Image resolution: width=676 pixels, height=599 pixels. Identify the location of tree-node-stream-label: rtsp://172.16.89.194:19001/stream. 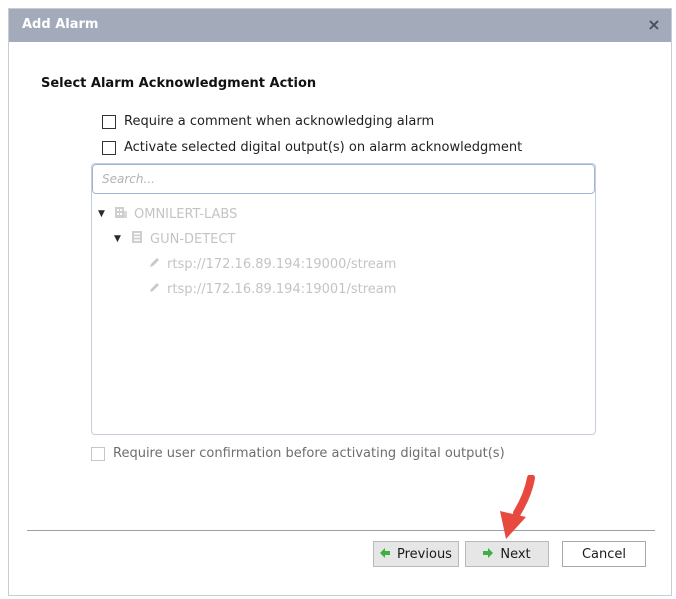
(282, 289).